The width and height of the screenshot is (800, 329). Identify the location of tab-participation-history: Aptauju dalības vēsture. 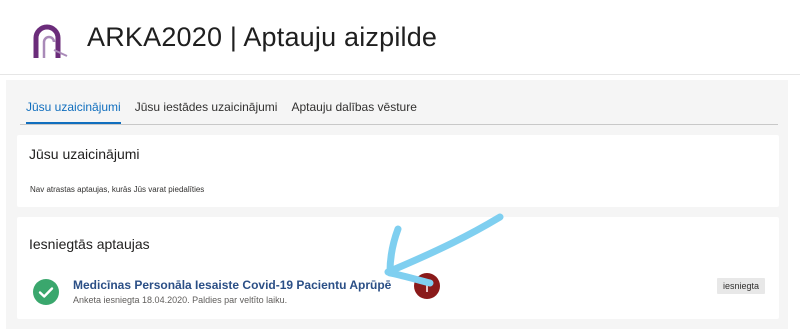
(353, 110).